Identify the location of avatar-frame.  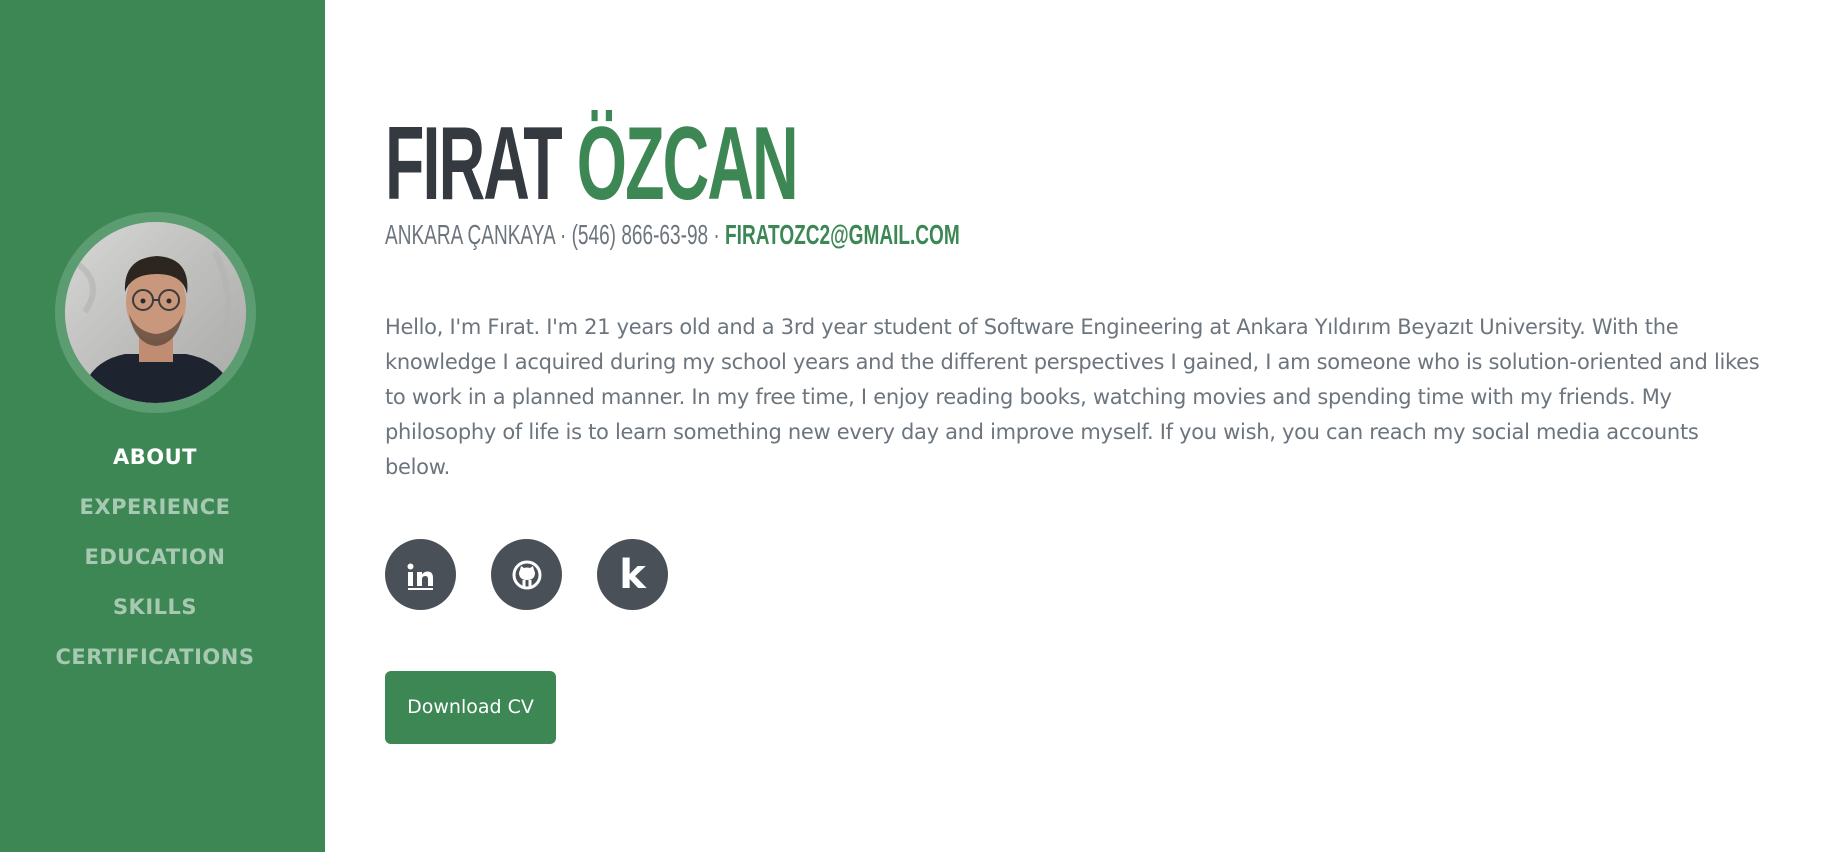
(155, 312).